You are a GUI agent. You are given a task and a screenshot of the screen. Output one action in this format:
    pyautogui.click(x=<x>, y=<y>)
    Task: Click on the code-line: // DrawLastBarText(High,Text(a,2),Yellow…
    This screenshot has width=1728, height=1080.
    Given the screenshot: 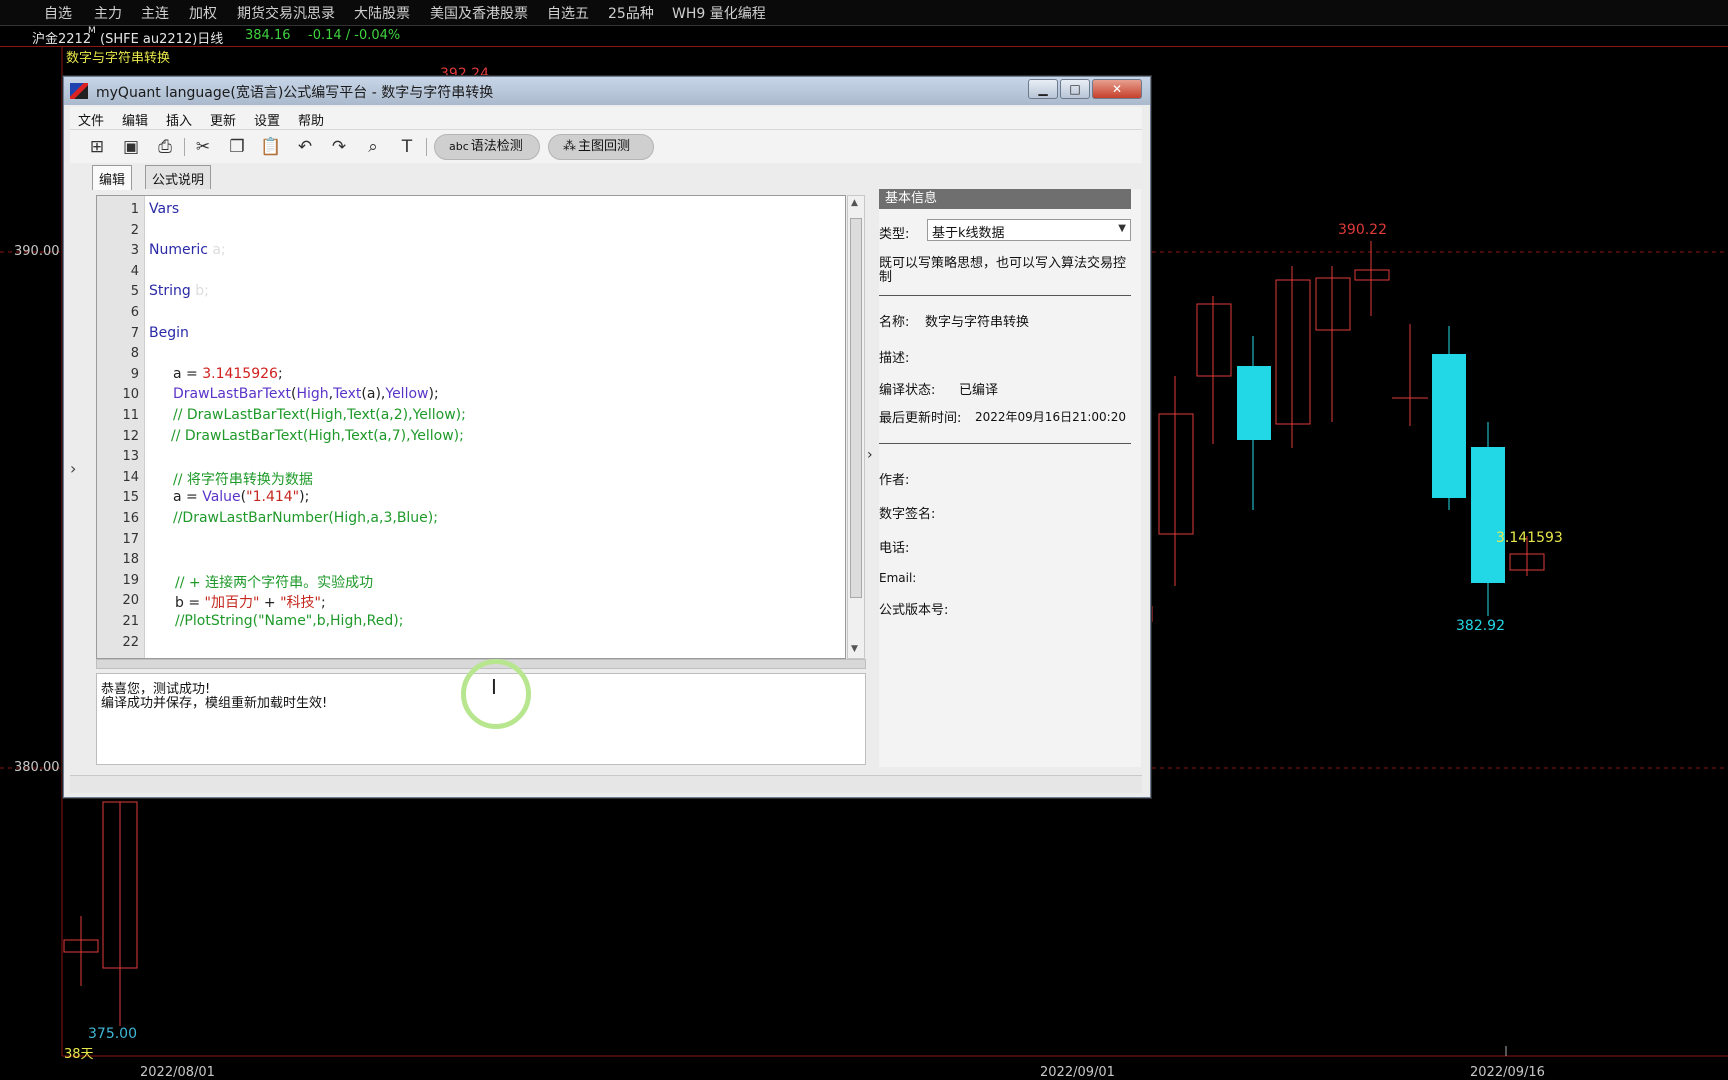 What is the action you would take?
    pyautogui.click(x=319, y=415)
    